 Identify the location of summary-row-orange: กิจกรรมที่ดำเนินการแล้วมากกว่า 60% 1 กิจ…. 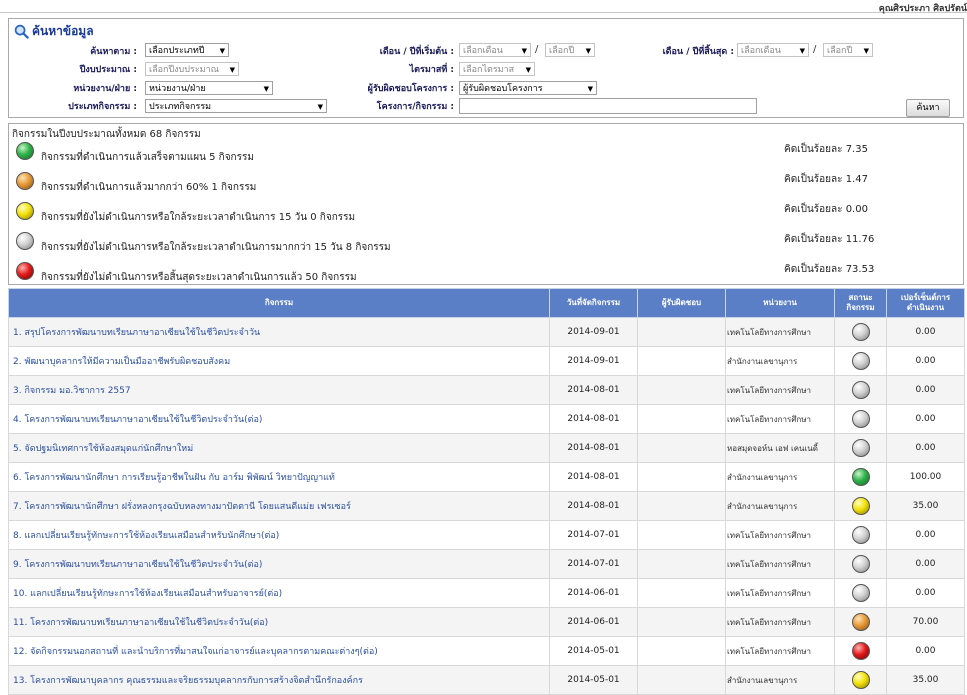
(486, 184).